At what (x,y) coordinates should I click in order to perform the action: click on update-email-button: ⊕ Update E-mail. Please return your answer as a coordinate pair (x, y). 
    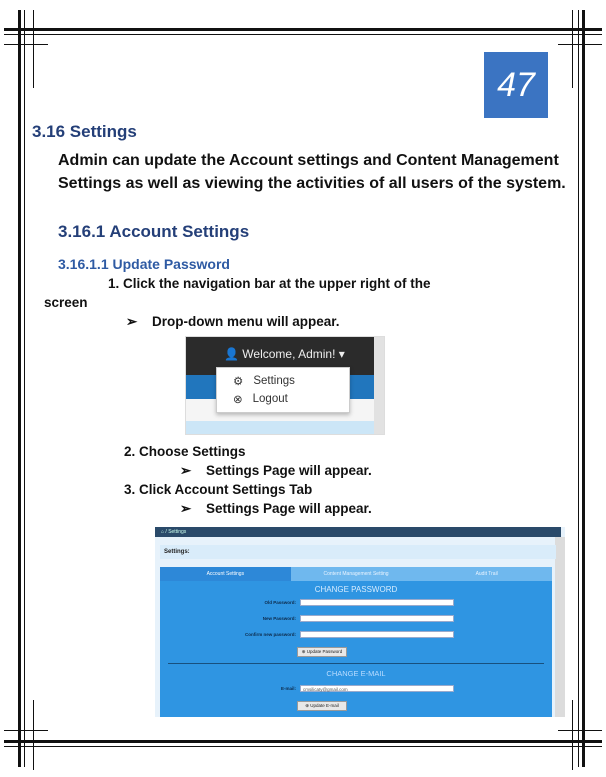
    Looking at the image, I should click on (322, 706).